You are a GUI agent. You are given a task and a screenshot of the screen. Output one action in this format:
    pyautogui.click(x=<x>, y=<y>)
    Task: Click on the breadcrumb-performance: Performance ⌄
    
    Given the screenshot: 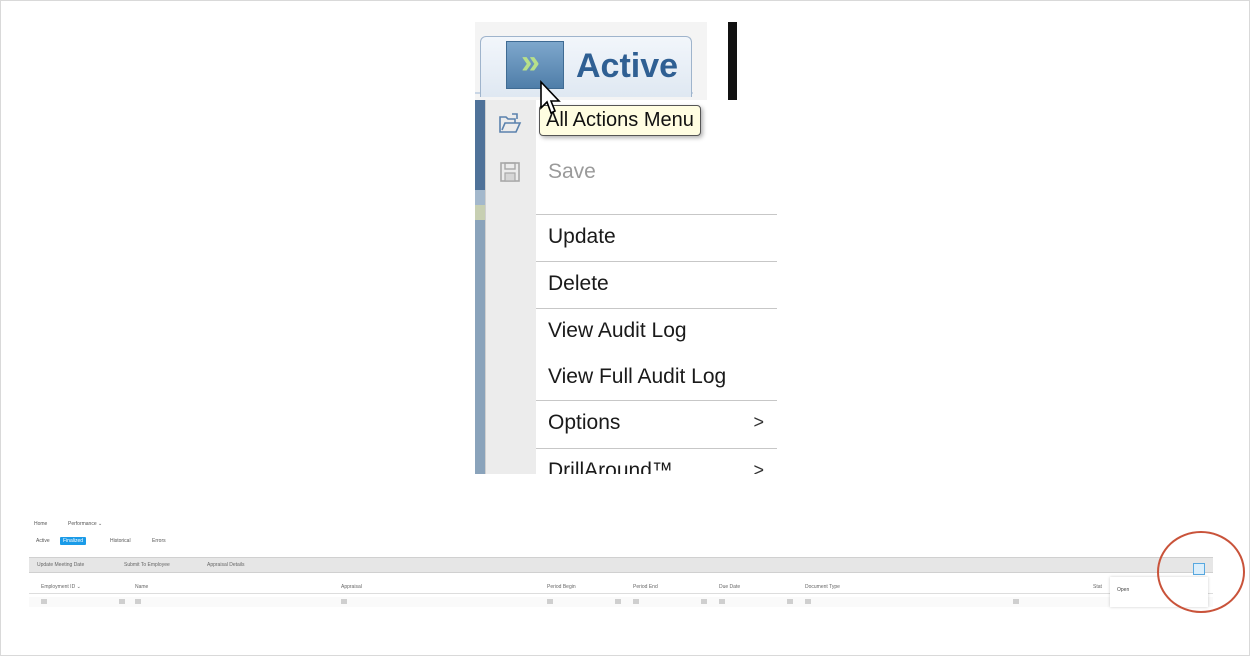 What is the action you would take?
    pyautogui.click(x=85, y=524)
    